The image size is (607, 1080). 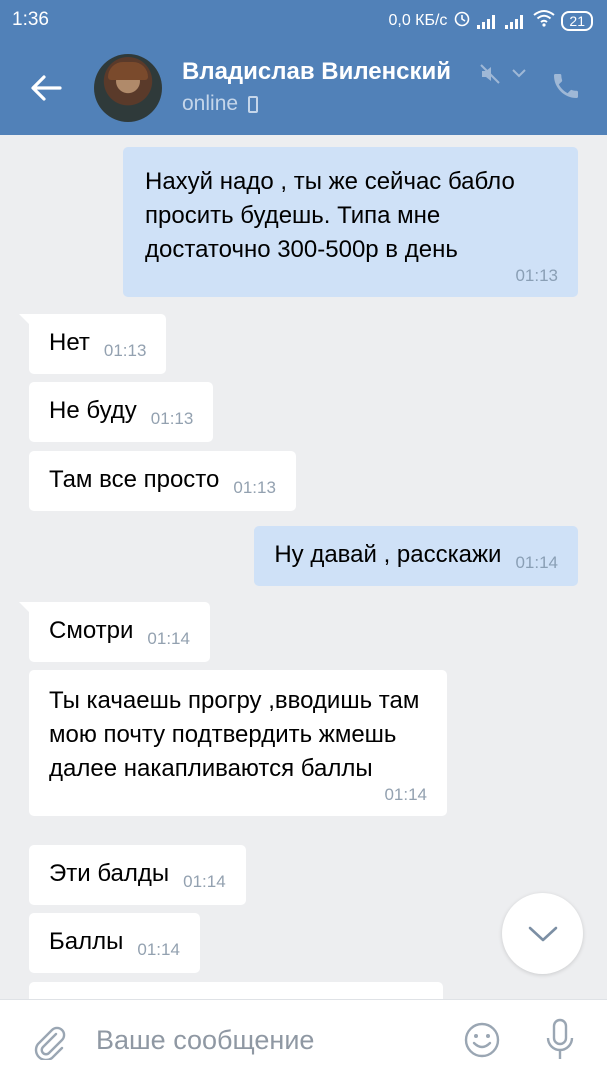 I want to click on paperclip-icon, so click(x=48, y=1042).